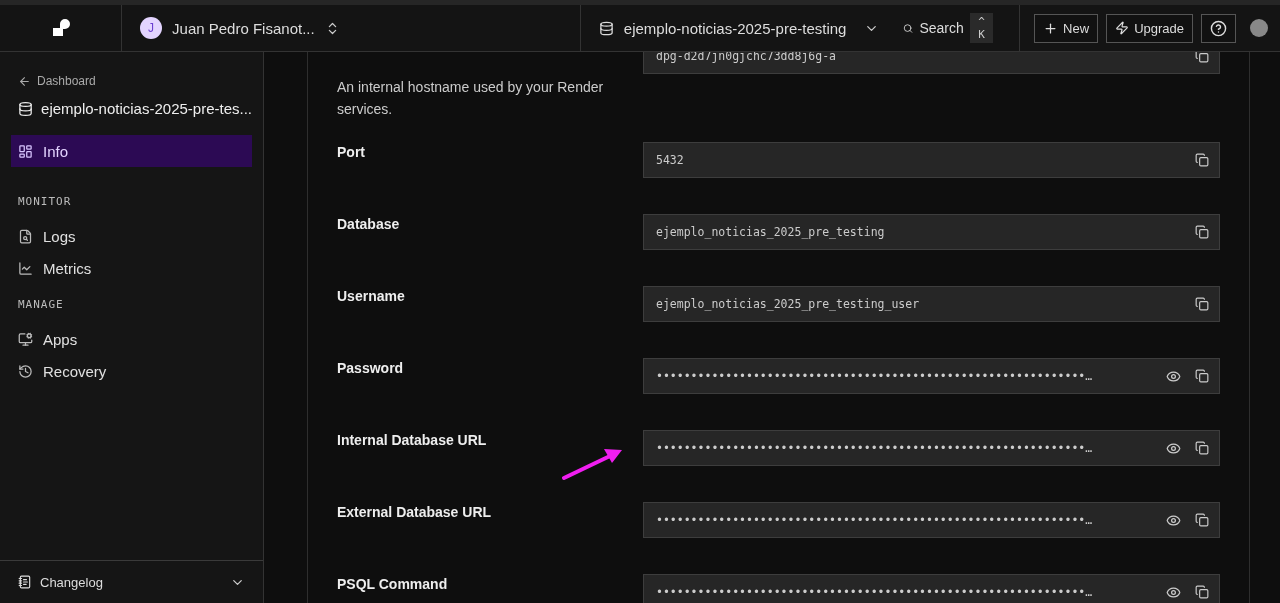 The height and width of the screenshot is (603, 1280). Describe the element at coordinates (369, 224) in the screenshot. I see `field-label: Database` at that location.